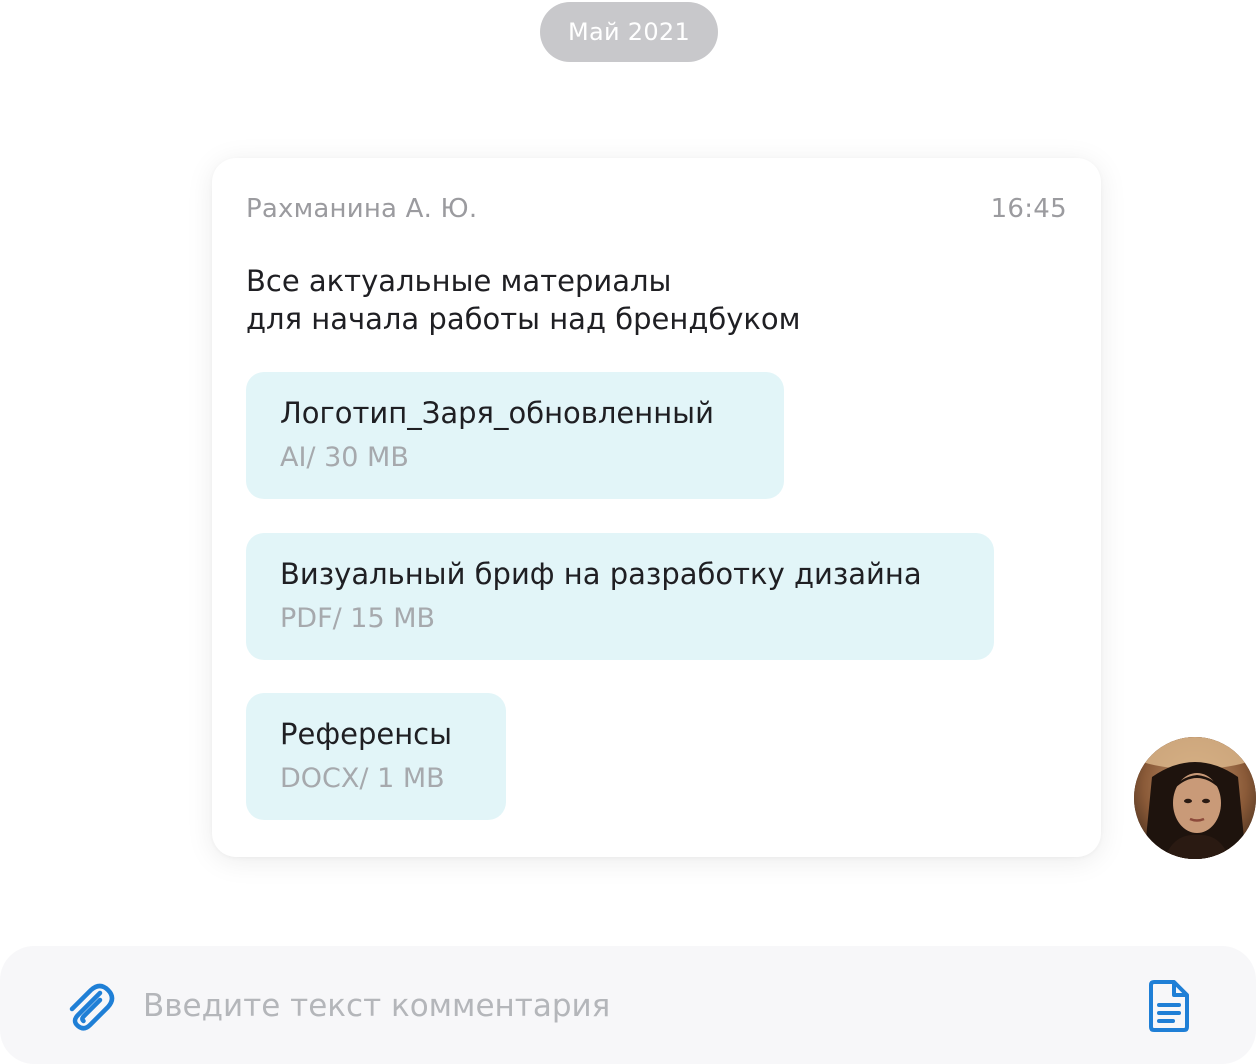  Describe the element at coordinates (362, 778) in the screenshot. I see `attachment-meta: DOCX/ 1 MB` at that location.